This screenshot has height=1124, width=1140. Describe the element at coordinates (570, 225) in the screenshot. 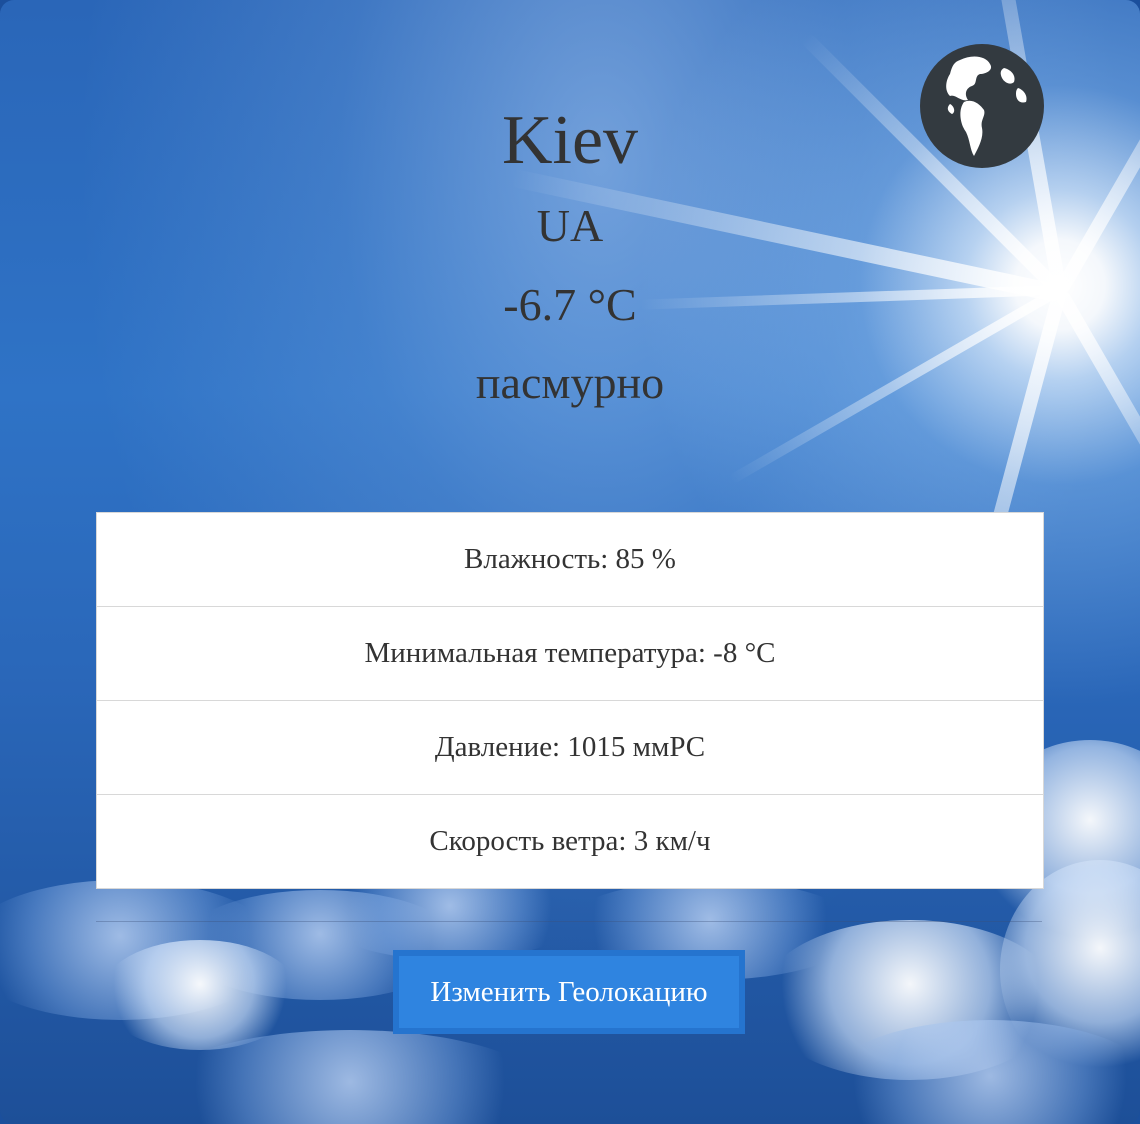

I see `country-code: UA` at that location.